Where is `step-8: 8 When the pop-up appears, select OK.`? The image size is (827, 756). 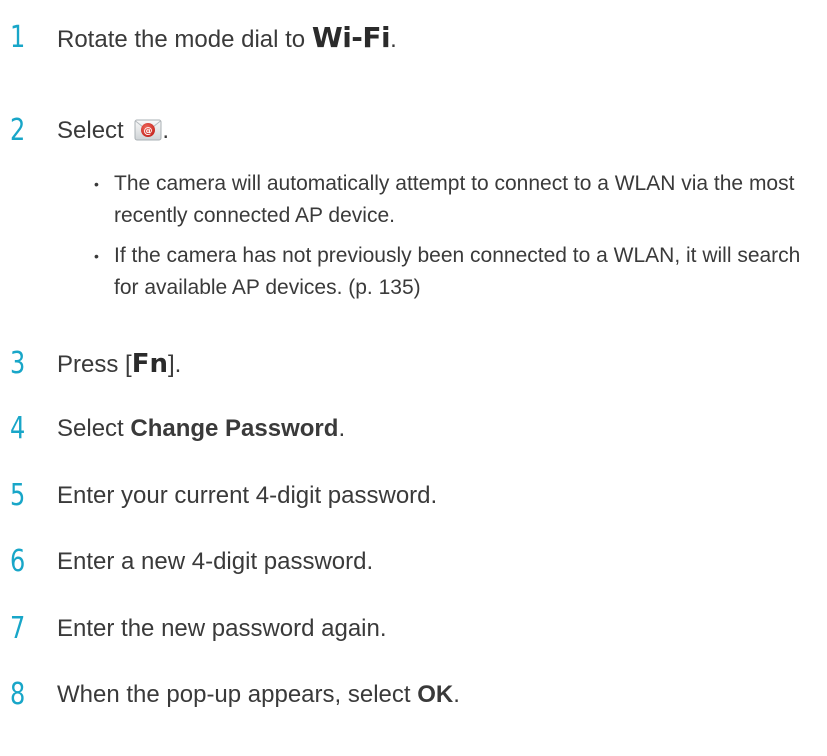
step-8: 8 When the pop-up appears, select OK. is located at coordinates (413, 695).